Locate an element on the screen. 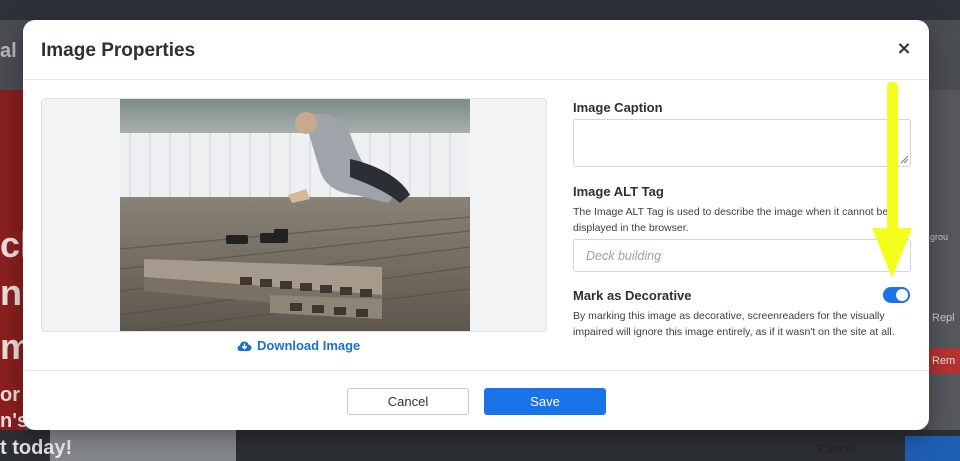 The width and height of the screenshot is (960, 461). modal-header: Image Properties × is located at coordinates (476, 50).